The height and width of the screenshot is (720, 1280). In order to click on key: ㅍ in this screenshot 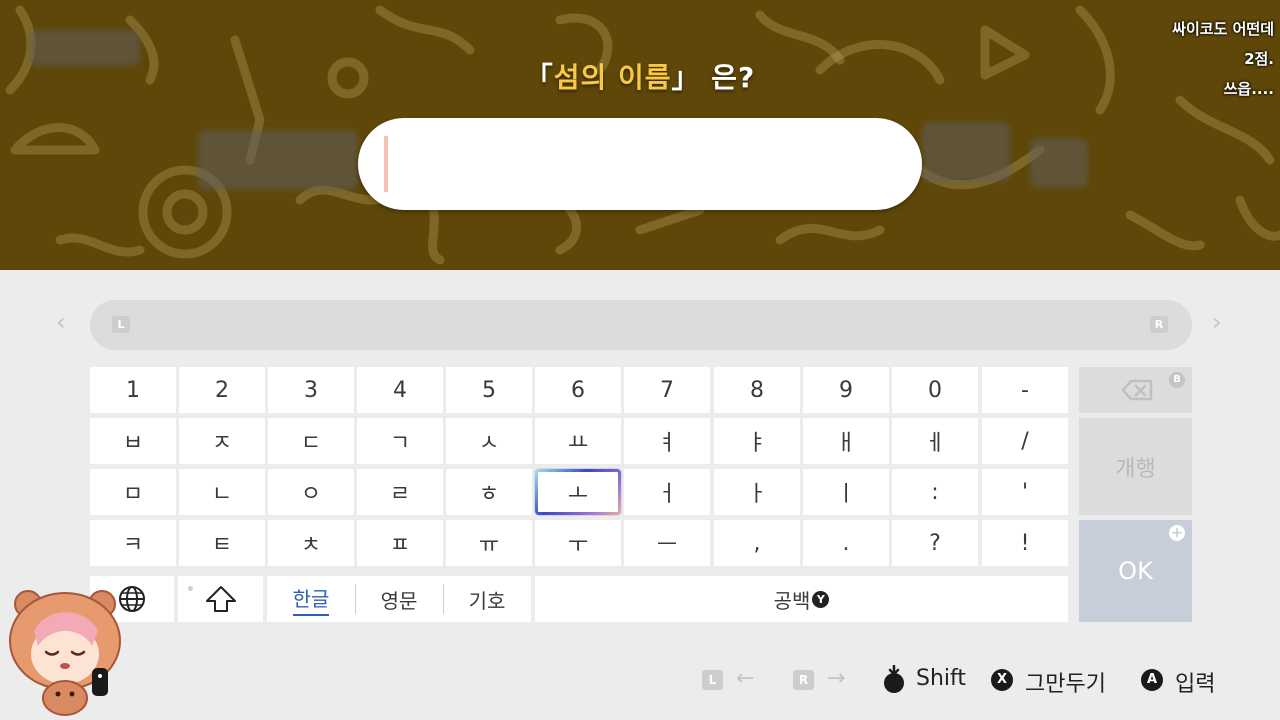, I will do `click(400, 543)`.